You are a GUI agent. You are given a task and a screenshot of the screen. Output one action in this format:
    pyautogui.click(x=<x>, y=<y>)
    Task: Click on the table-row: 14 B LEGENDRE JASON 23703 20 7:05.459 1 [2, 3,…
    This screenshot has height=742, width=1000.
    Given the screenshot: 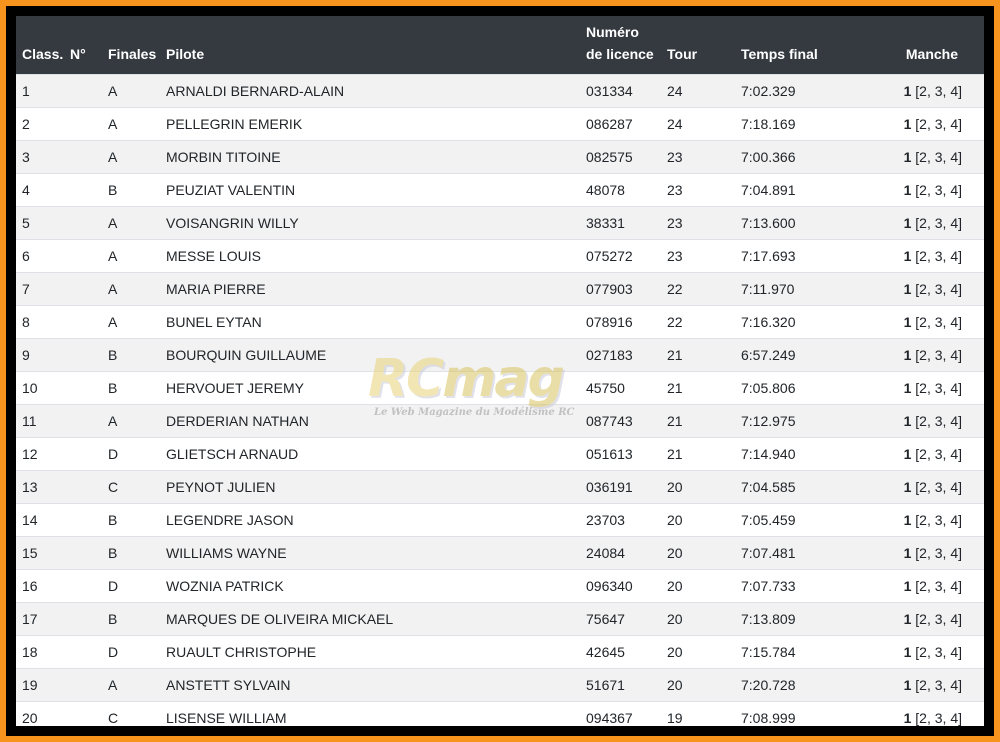 What is the action you would take?
    pyautogui.click(x=500, y=519)
    